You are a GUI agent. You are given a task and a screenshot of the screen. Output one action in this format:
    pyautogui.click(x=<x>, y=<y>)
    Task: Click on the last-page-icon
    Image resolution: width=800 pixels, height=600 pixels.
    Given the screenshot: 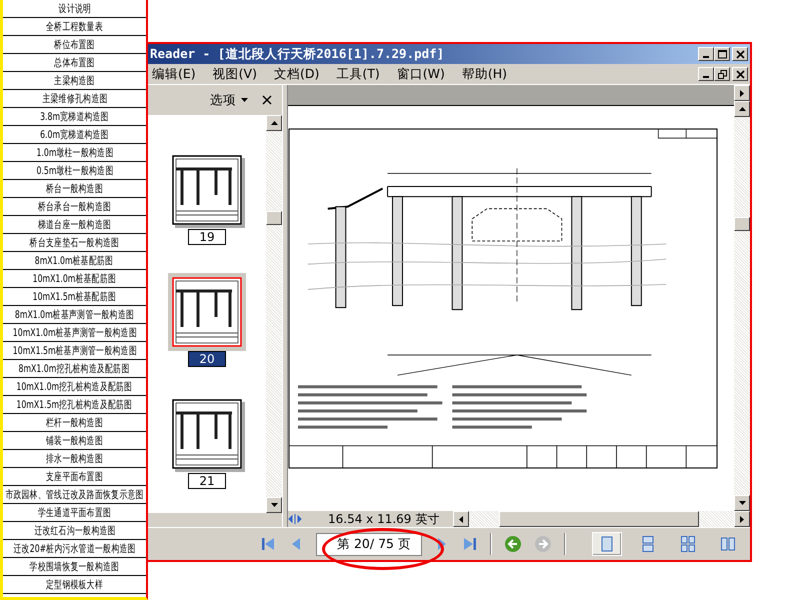 What is the action you would take?
    pyautogui.click(x=470, y=544)
    